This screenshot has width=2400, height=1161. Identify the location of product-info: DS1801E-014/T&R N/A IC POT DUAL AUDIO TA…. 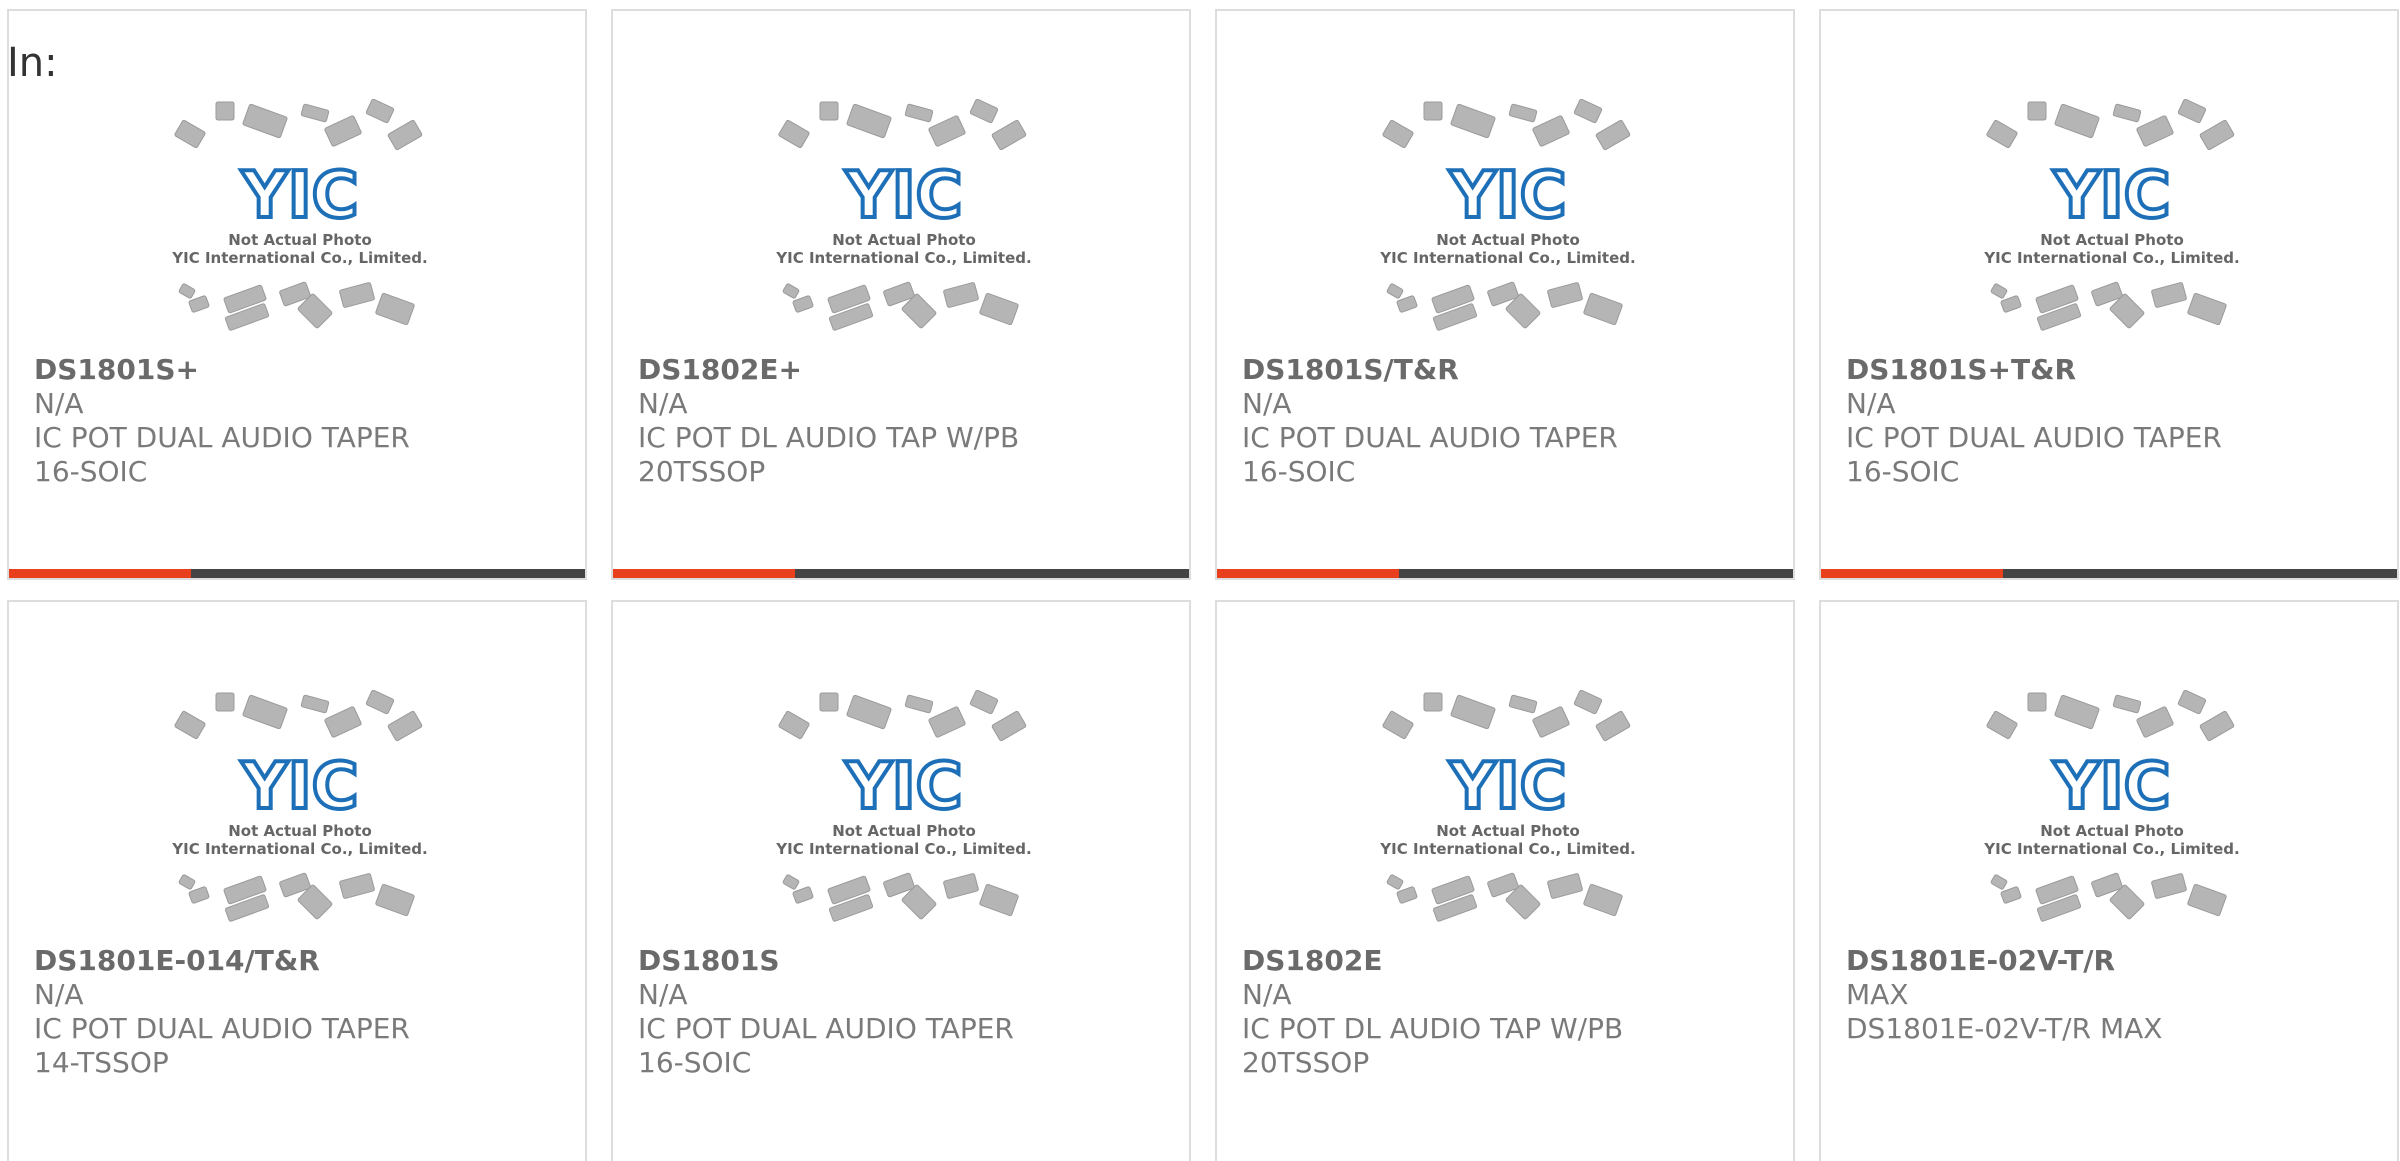
(249, 1012).